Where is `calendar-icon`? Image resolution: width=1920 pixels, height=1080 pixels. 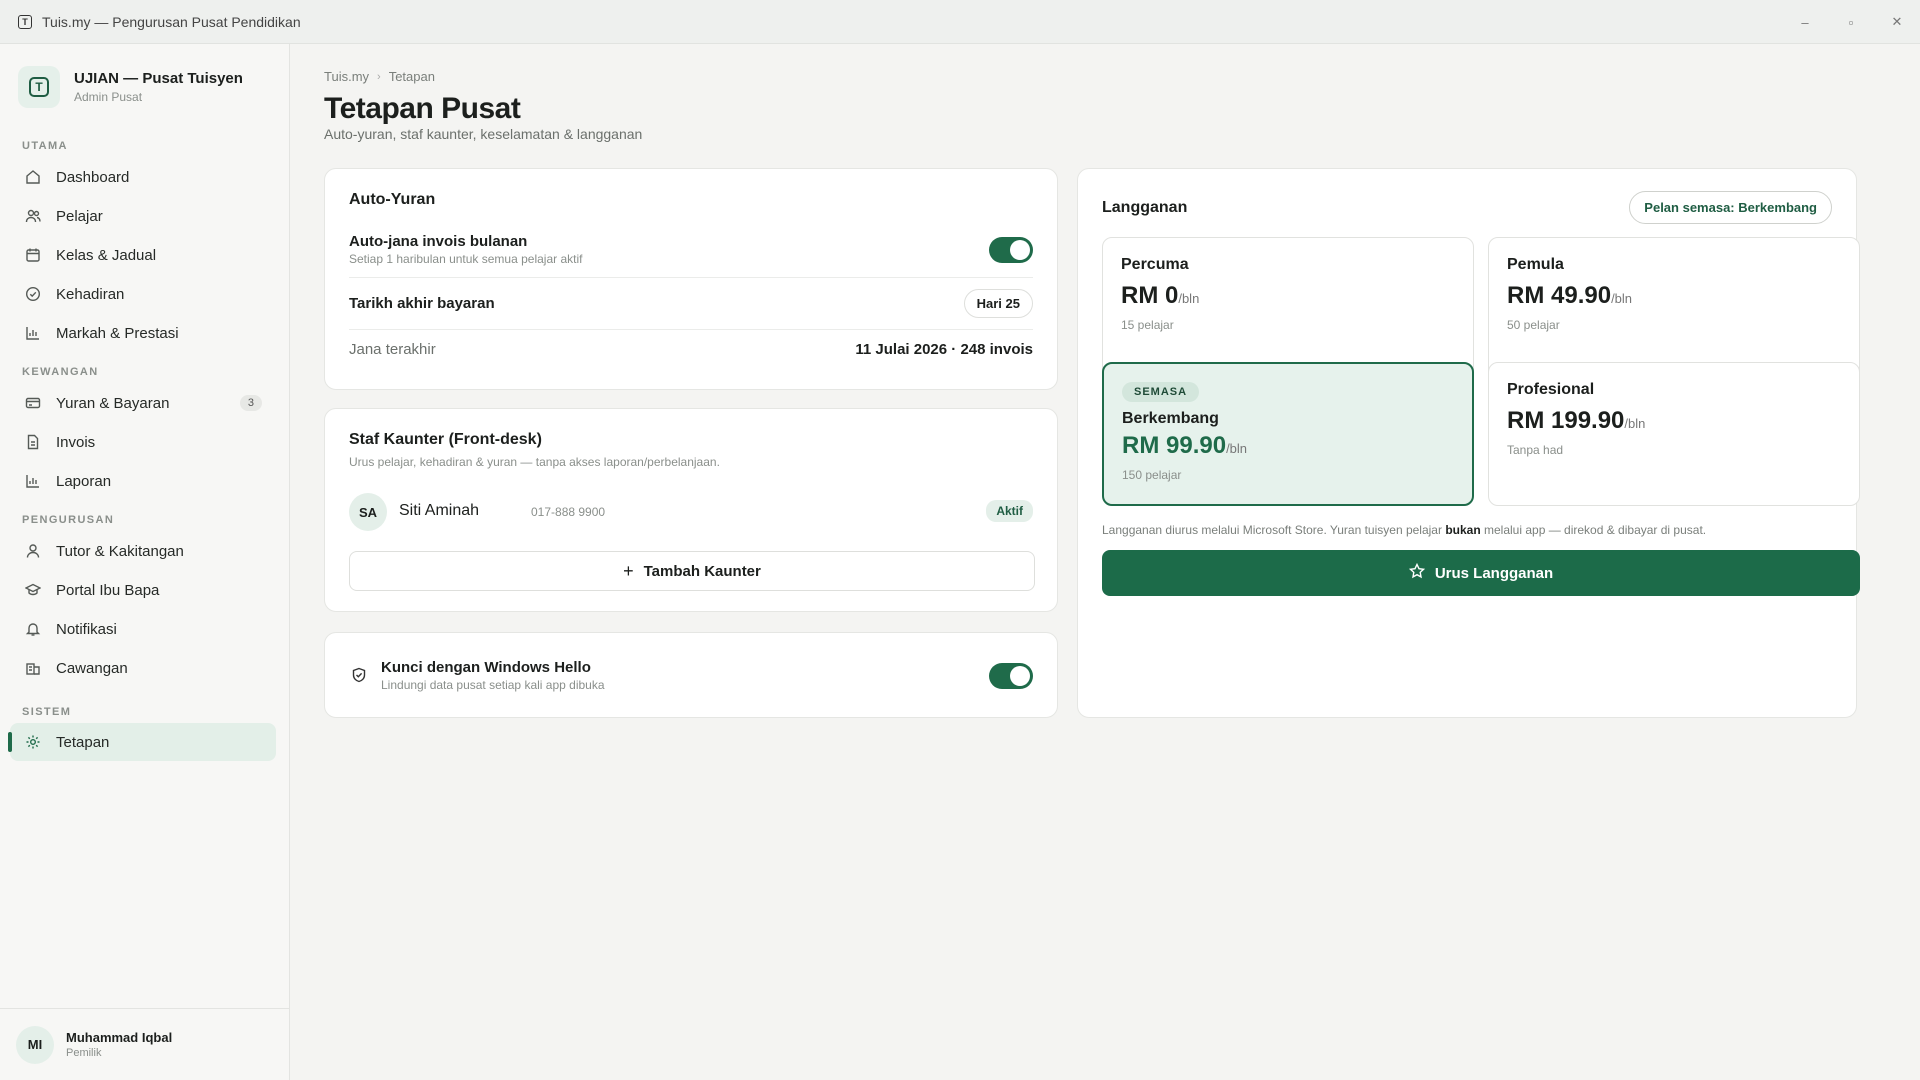 calendar-icon is located at coordinates (33, 255).